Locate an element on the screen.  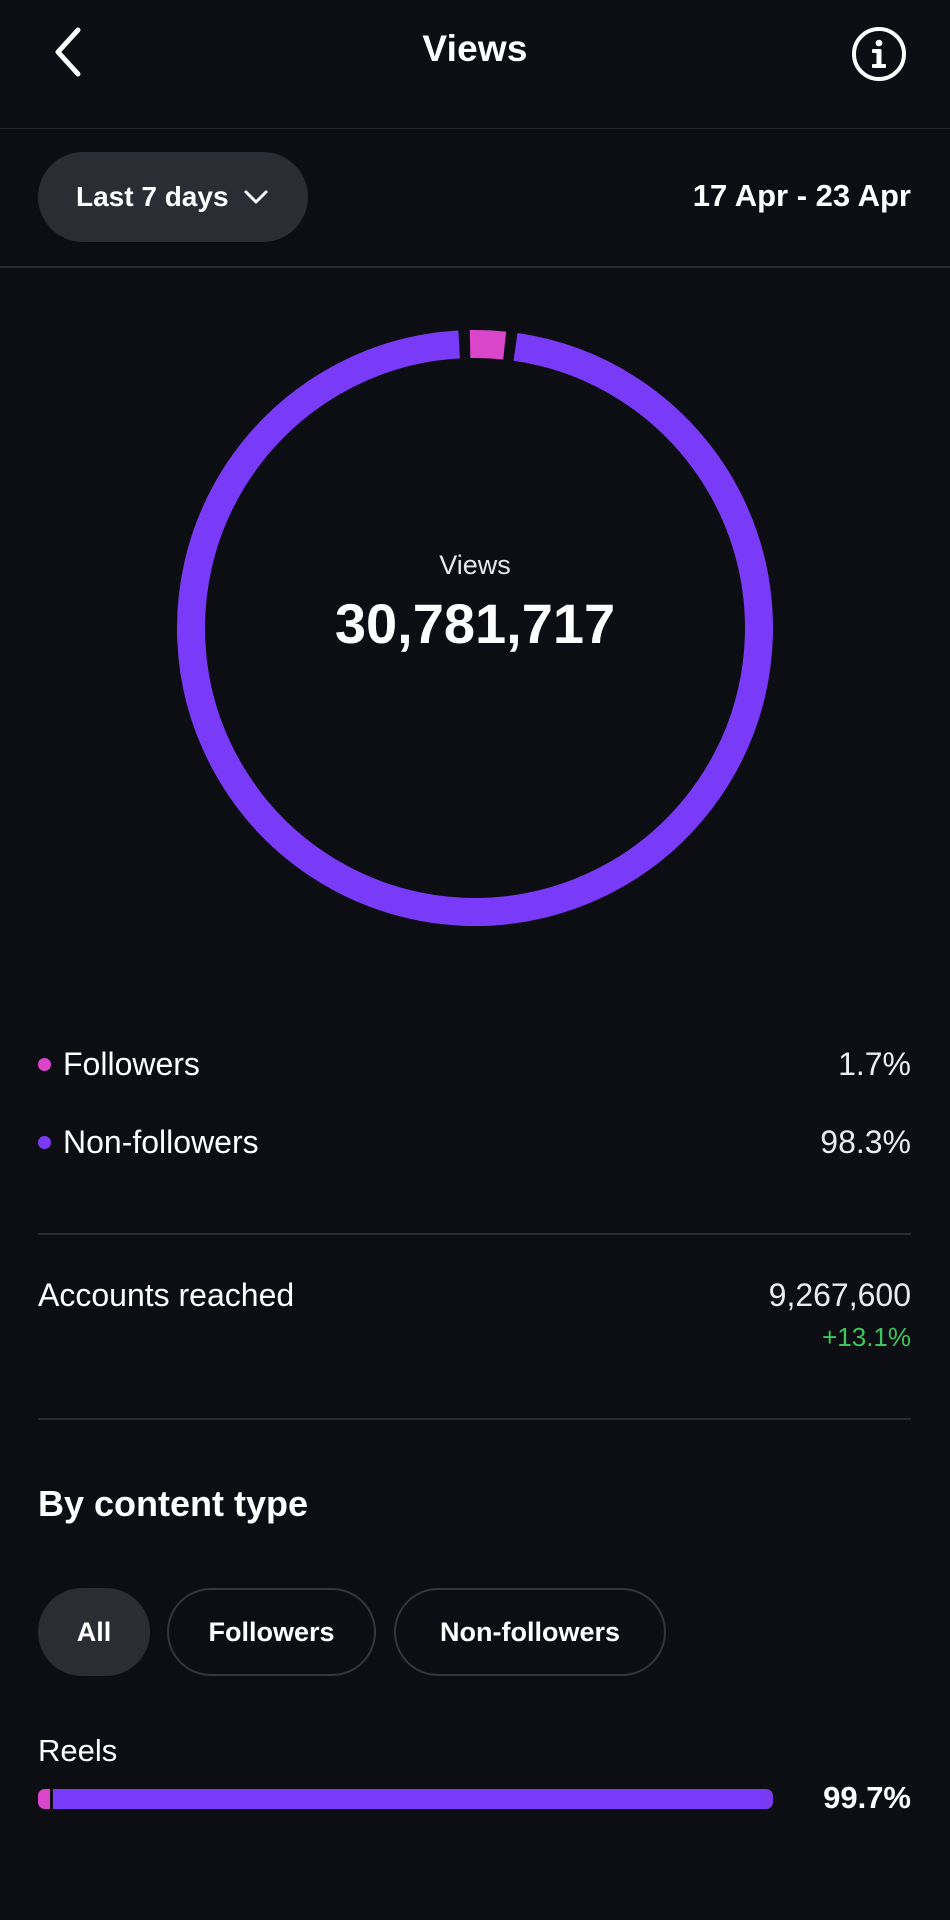
info-button is located at coordinates (879, 54).